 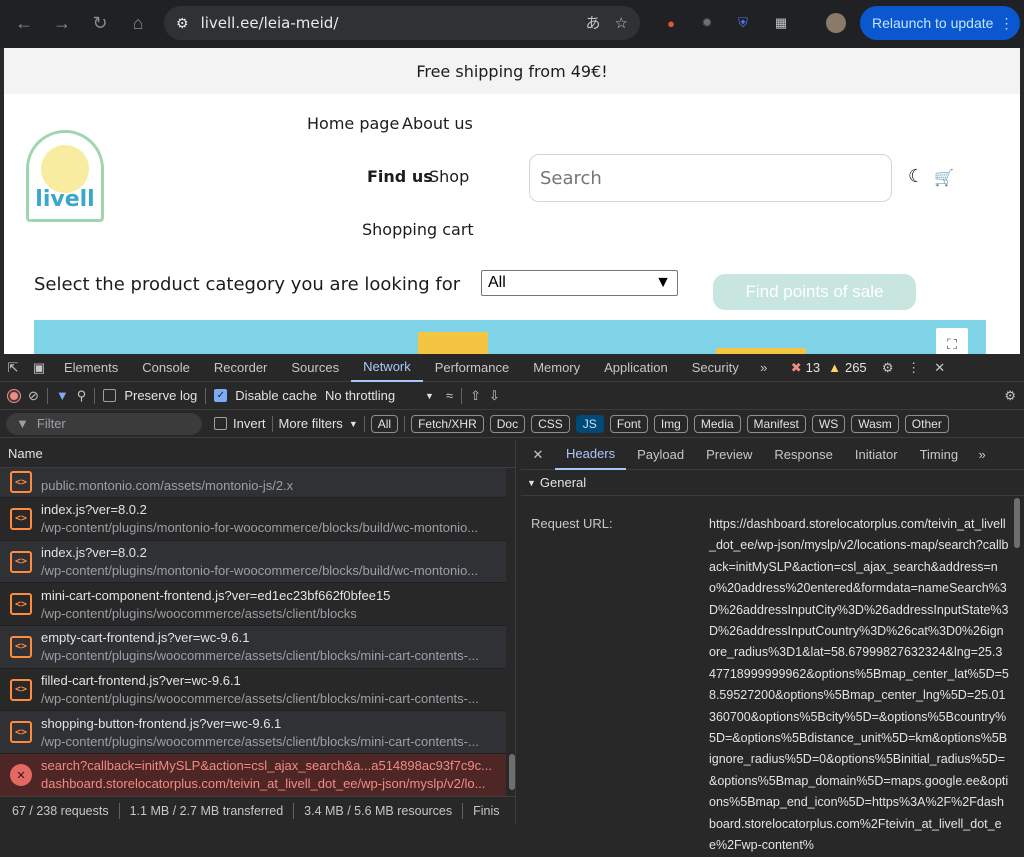 What do you see at coordinates (318, 423) in the screenshot?
I see `more-filters-button: More filters ▼` at bounding box center [318, 423].